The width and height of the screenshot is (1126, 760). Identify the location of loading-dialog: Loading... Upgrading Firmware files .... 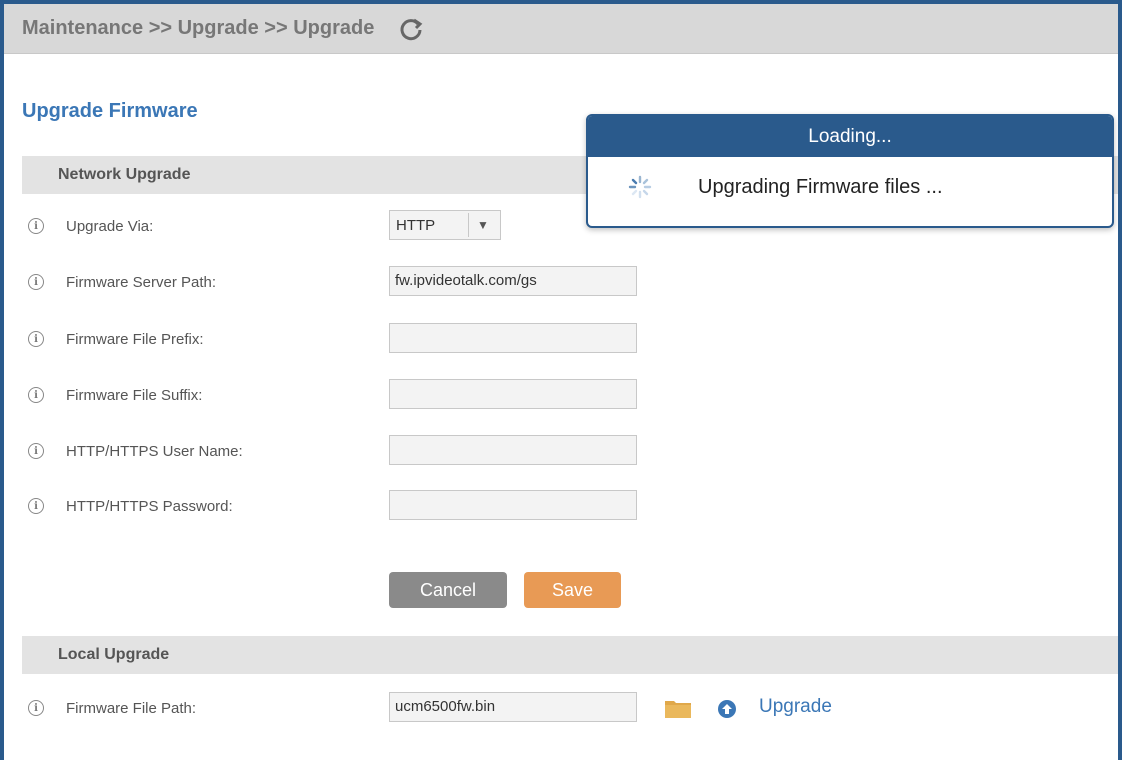
(850, 171).